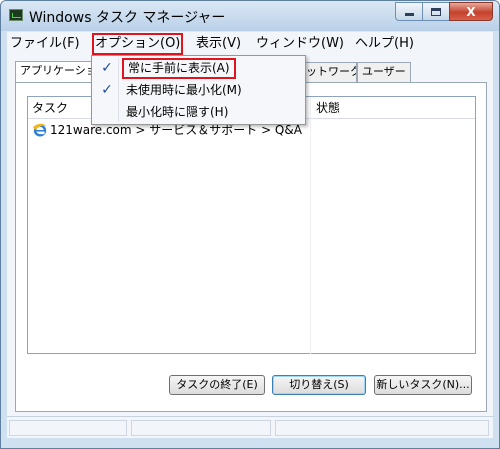 The height and width of the screenshot is (449, 500). I want to click on column-header-status: 状態, so click(326, 108).